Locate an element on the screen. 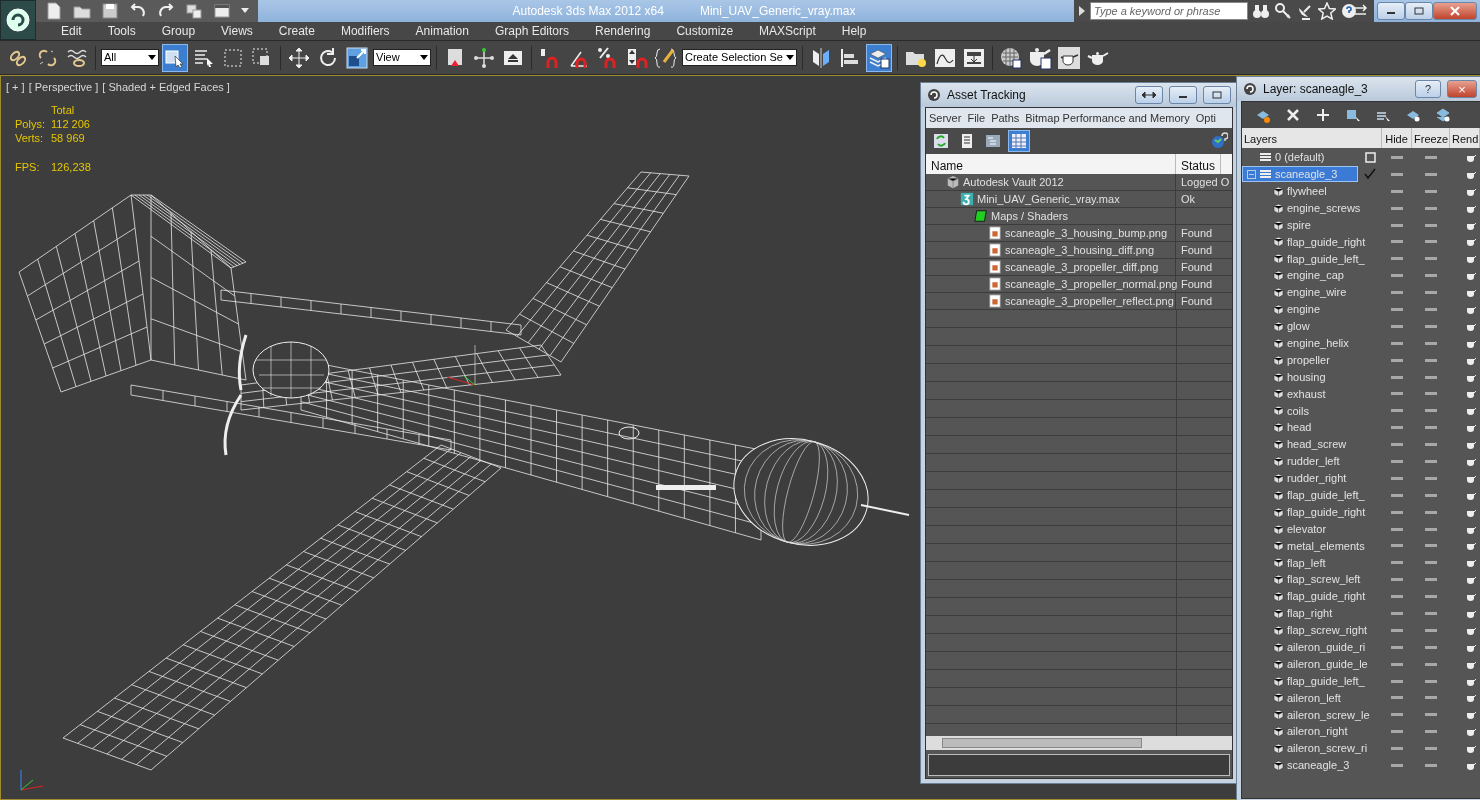 Image resolution: width=1480 pixels, height=800 pixels. horizontal-scrollbar is located at coordinates (1079, 743).